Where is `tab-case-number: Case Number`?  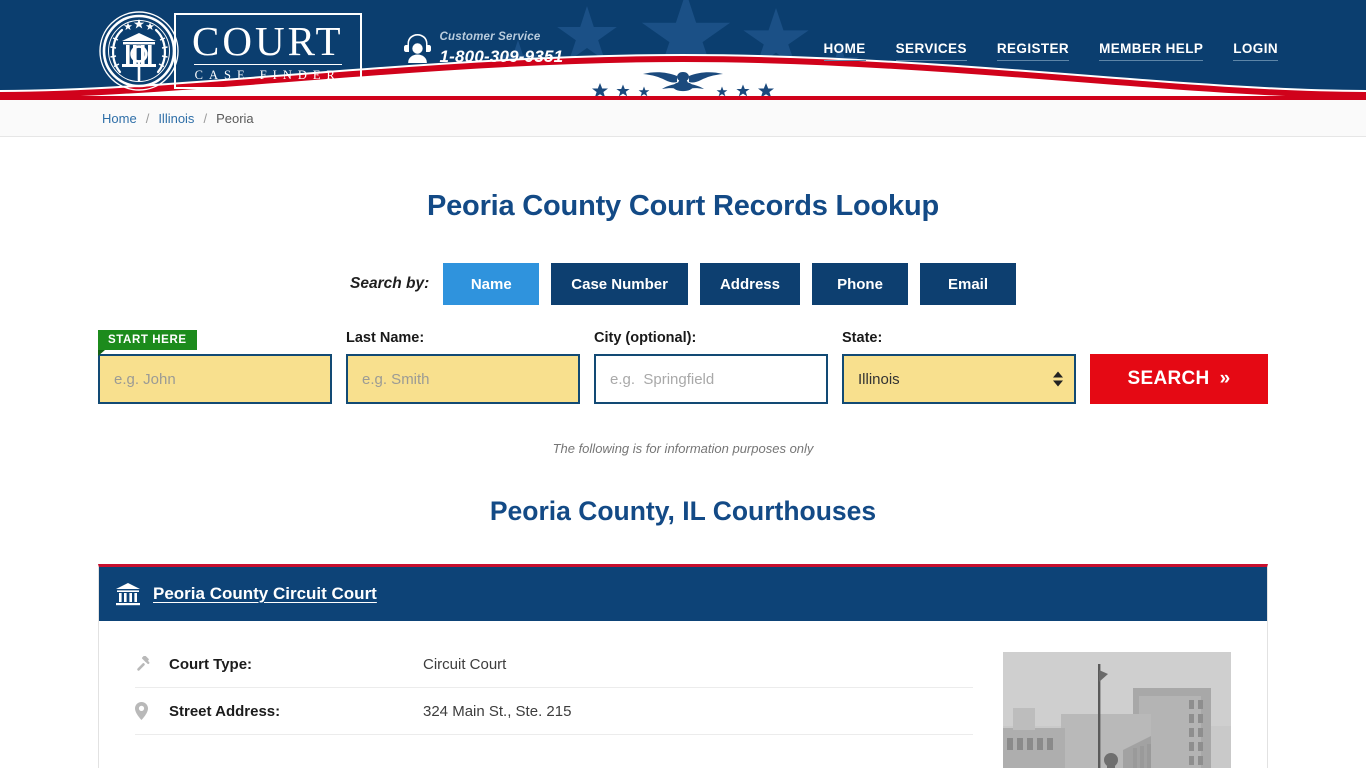 tab-case-number: Case Number is located at coordinates (619, 284).